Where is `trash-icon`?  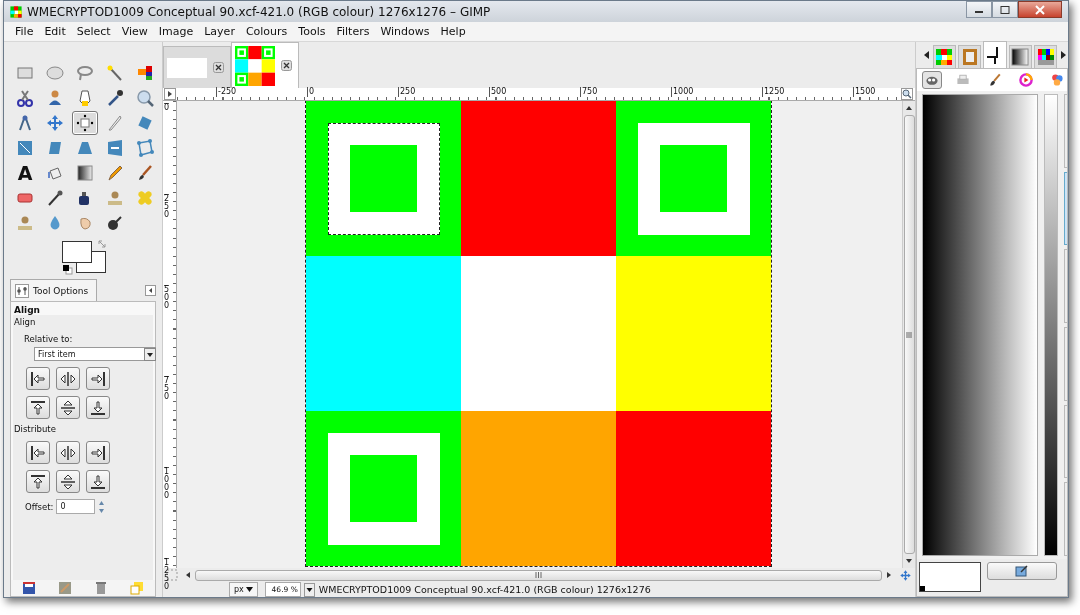 trash-icon is located at coordinates (101, 588).